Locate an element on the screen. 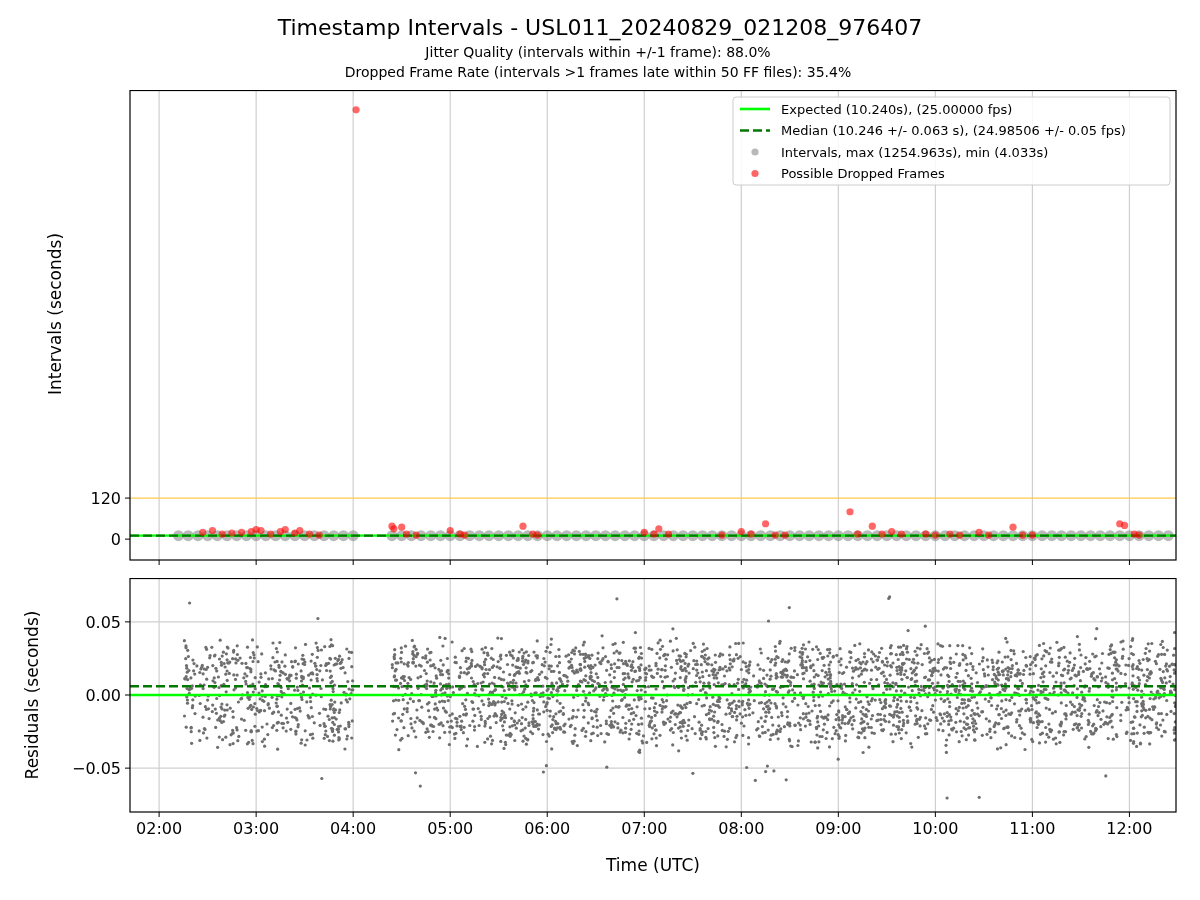 This screenshot has width=1200, height=900. axis-tick-label: 02:00 is located at coordinates (159, 828).